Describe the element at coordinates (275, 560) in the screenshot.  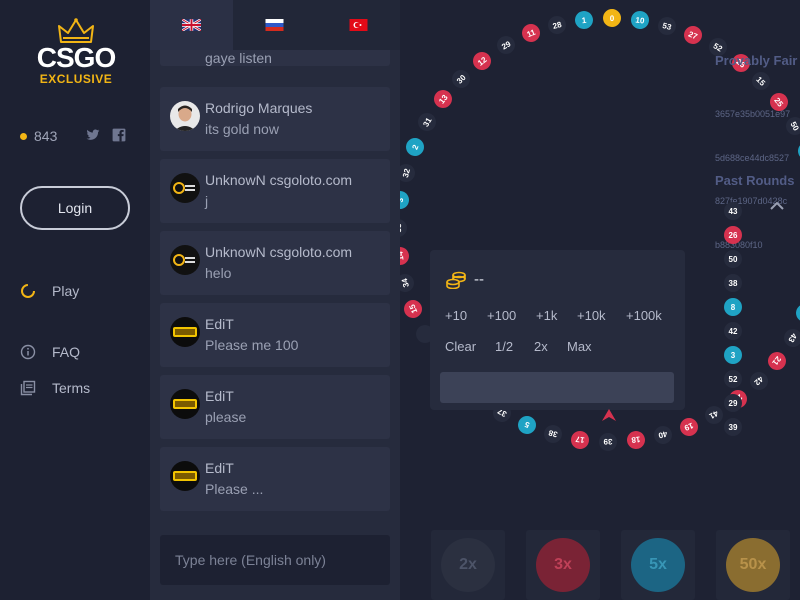
I see `chat-input` at that location.